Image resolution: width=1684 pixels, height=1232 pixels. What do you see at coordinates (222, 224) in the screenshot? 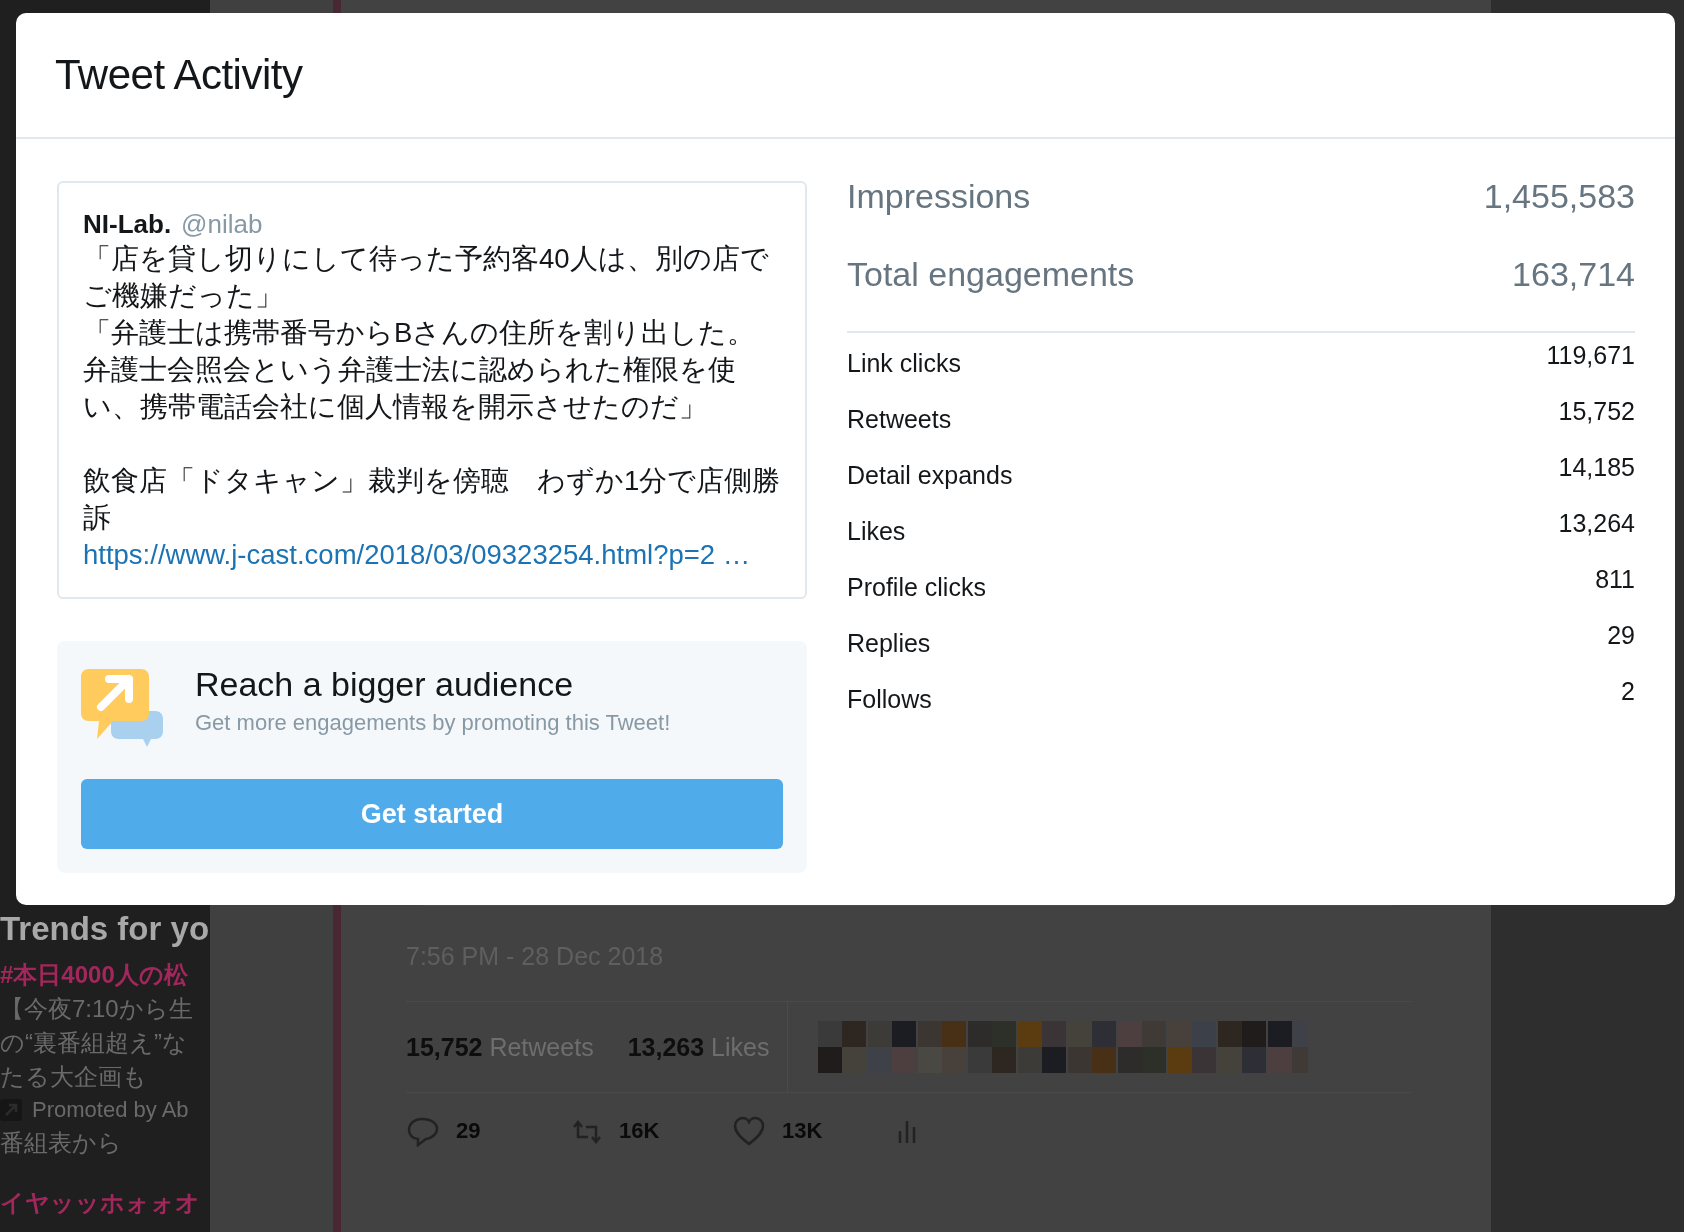
I see `author-handle: @nilab` at bounding box center [222, 224].